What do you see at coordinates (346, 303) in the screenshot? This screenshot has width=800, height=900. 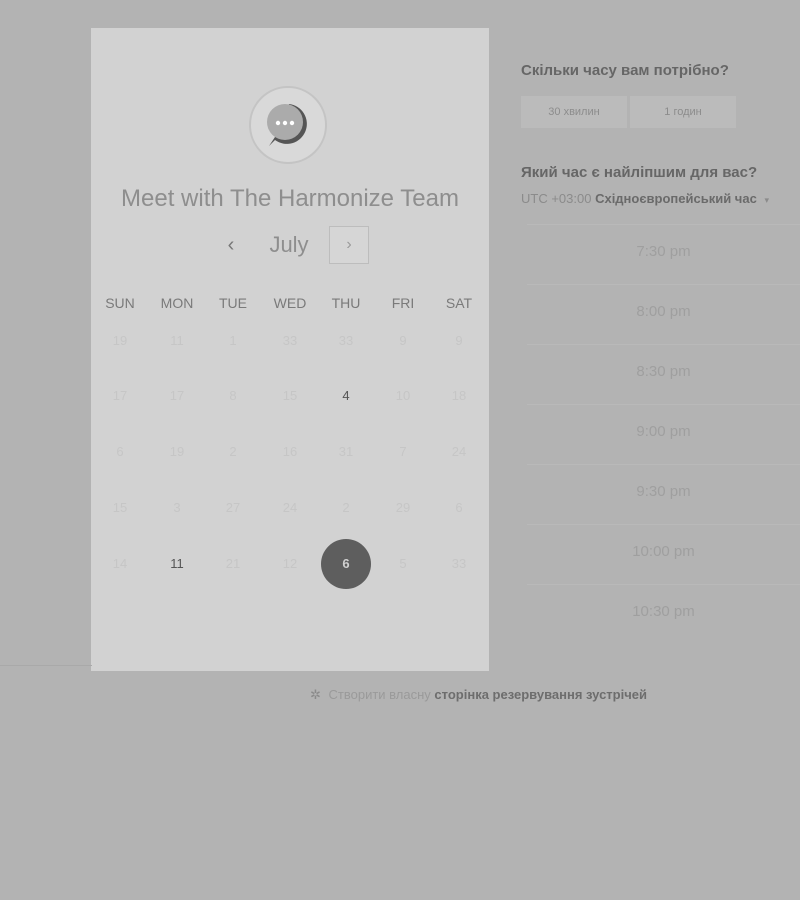 I see `weekday-label: THU` at bounding box center [346, 303].